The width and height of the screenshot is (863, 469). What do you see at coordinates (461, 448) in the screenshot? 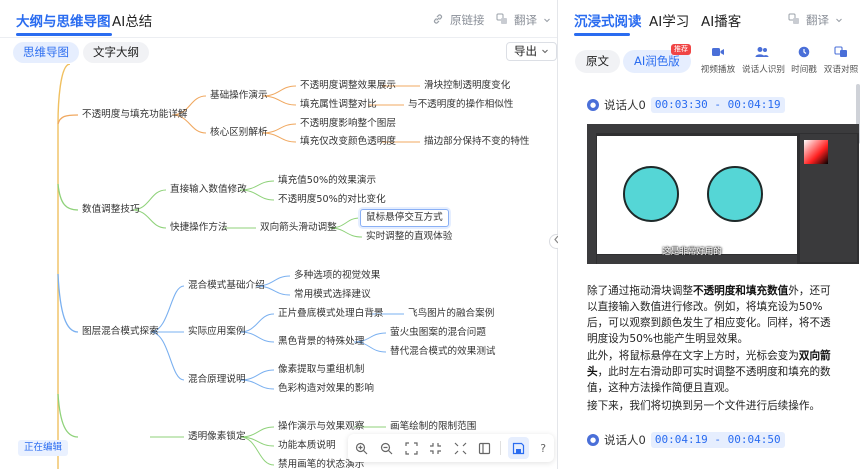
I see `expand-all-icon` at bounding box center [461, 448].